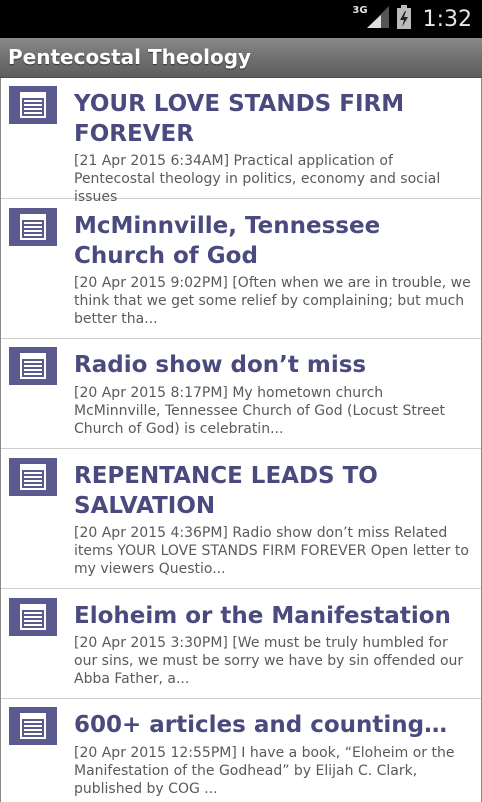  I want to click on battery-icon, so click(403, 19).